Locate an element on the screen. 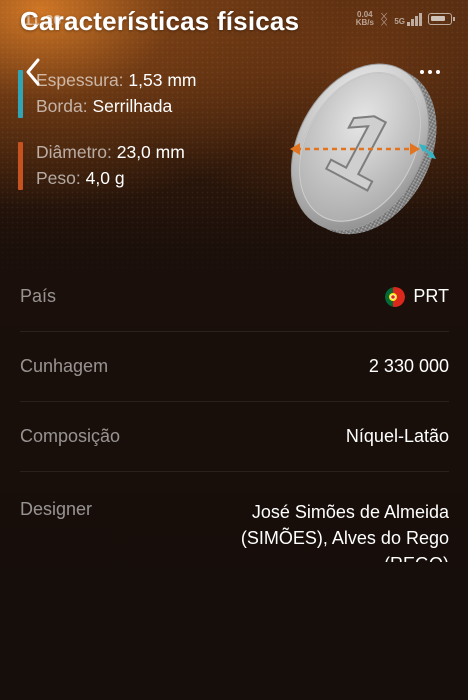 This screenshot has width=468, height=700. thickness-edge-specs: Espessura: 1,53 mm Borda: Serrilhada is located at coordinates (107, 93).